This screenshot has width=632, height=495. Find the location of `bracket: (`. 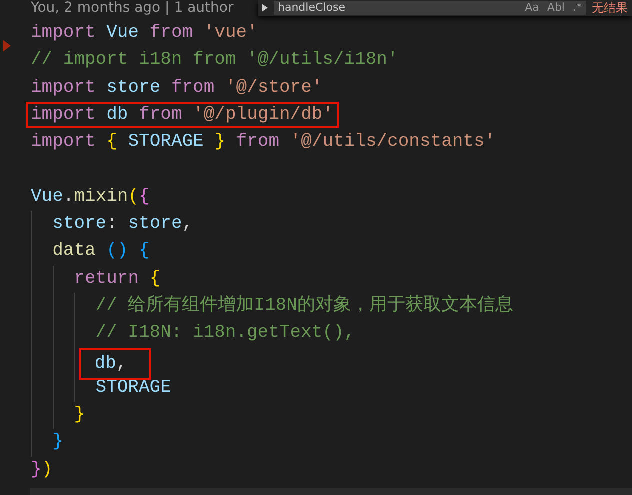

bracket: ( is located at coordinates (134, 197).